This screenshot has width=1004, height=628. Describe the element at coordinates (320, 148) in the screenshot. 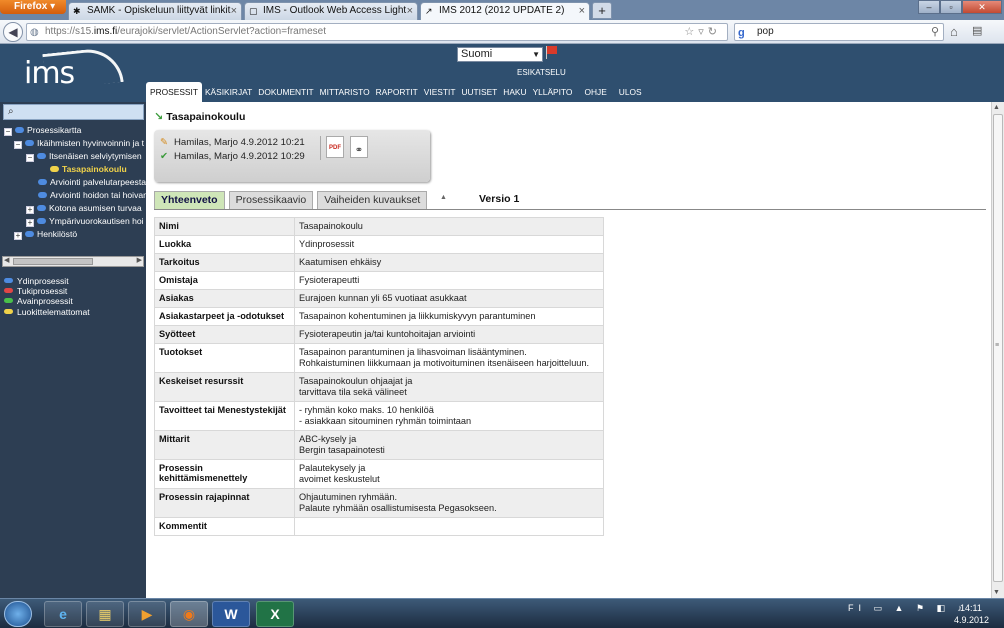

I see `divider` at that location.